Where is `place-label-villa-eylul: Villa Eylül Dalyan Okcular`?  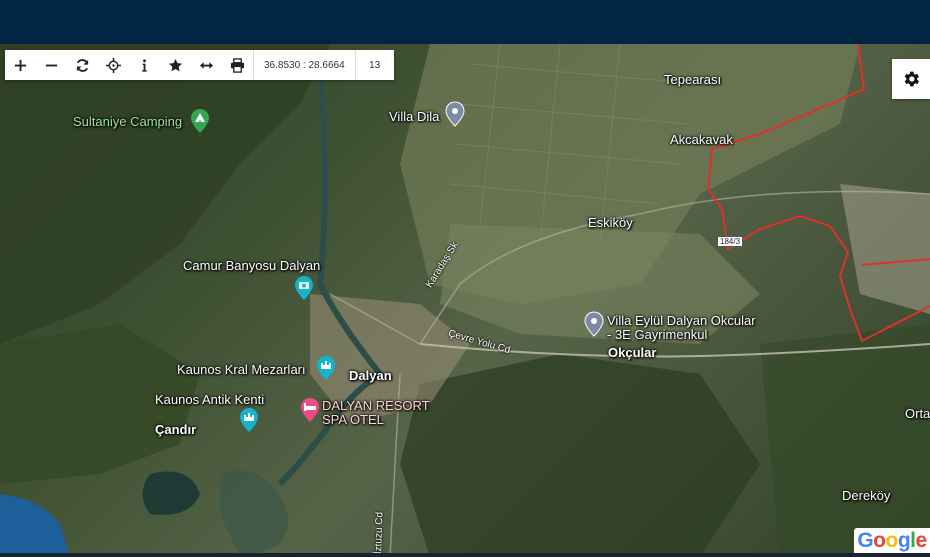 place-label-villa-eylul: Villa Eylül Dalyan Okcular is located at coordinates (681, 320).